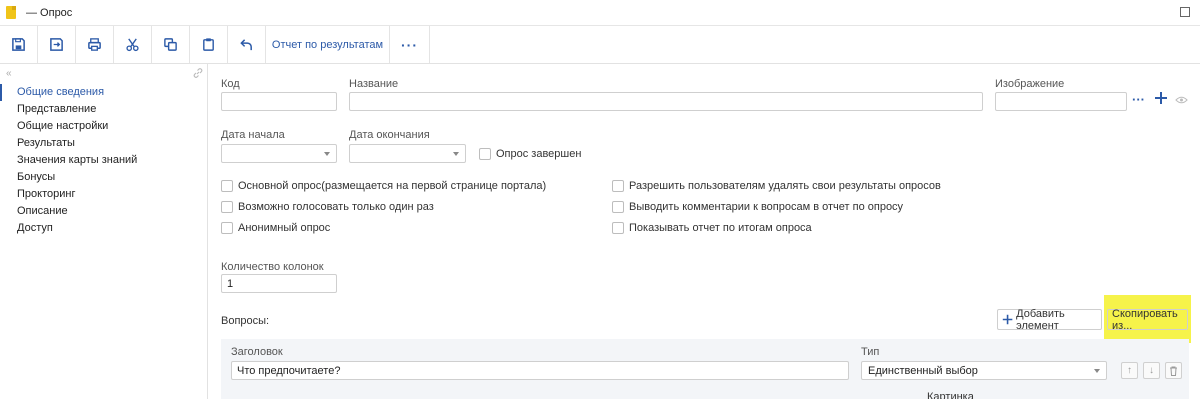 The image size is (1200, 399). I want to click on sidebar-item-proctoring: Прокторинг, so click(103, 194).